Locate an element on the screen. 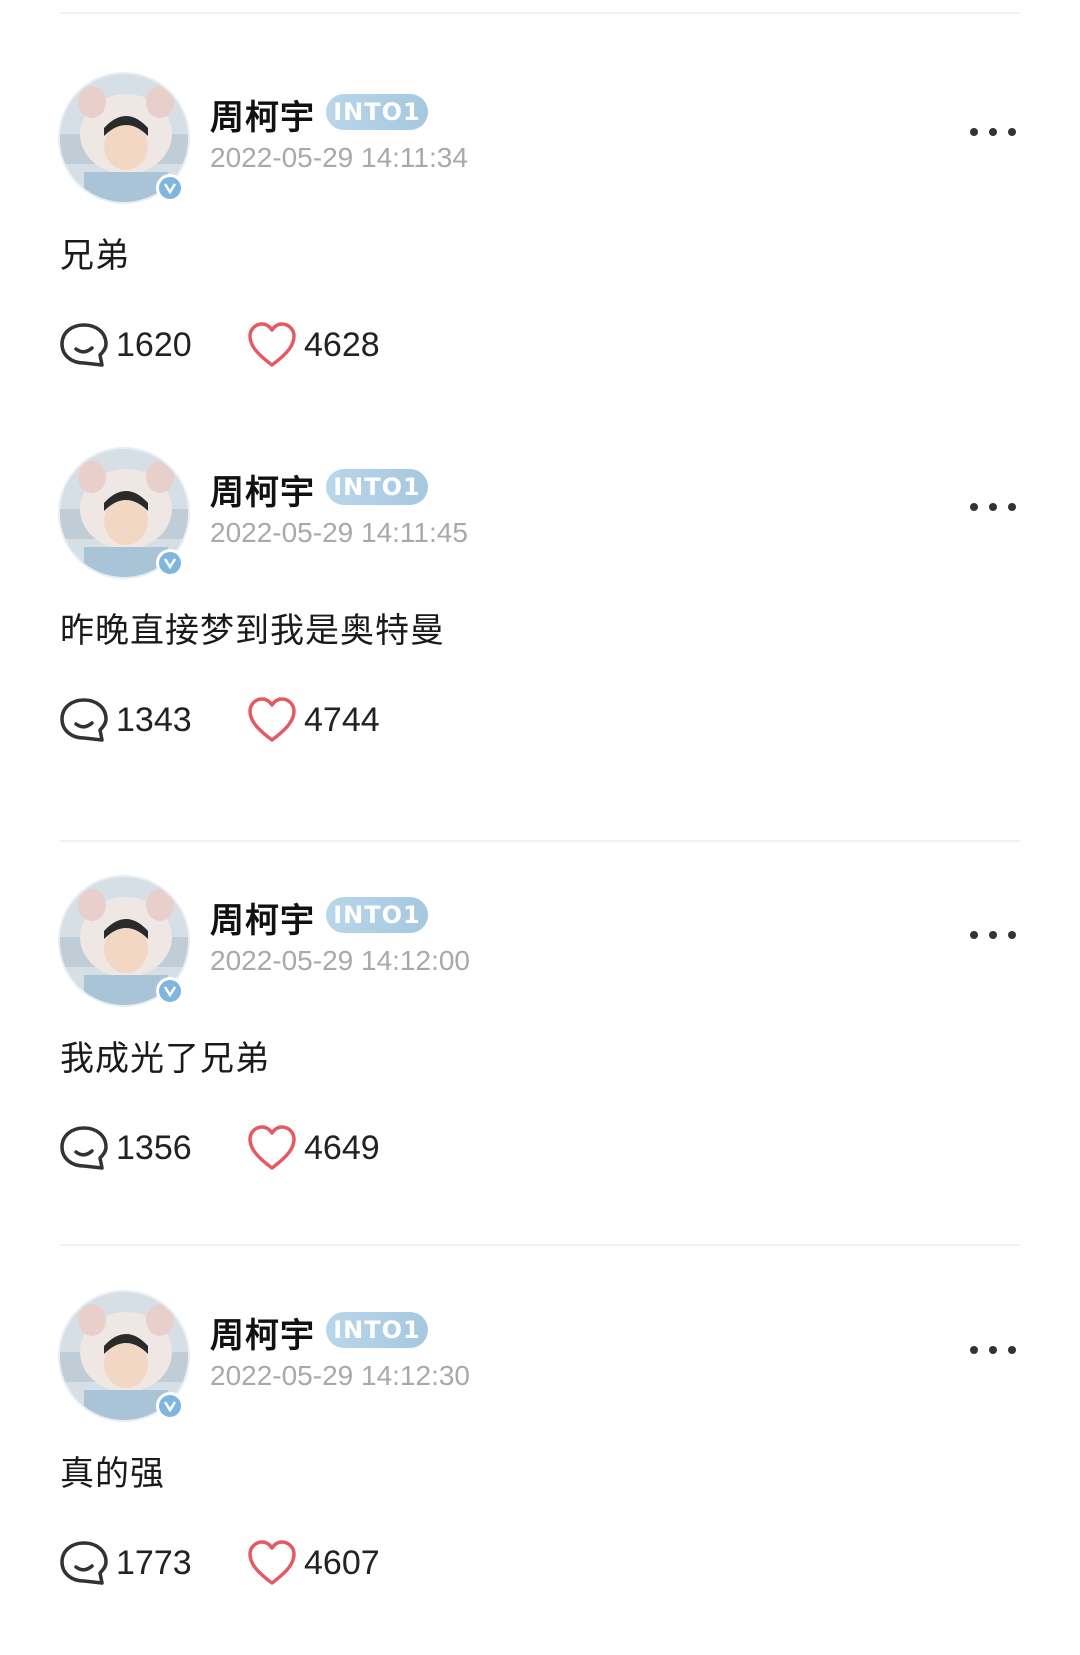  comment-count: 1356 is located at coordinates (154, 1147).